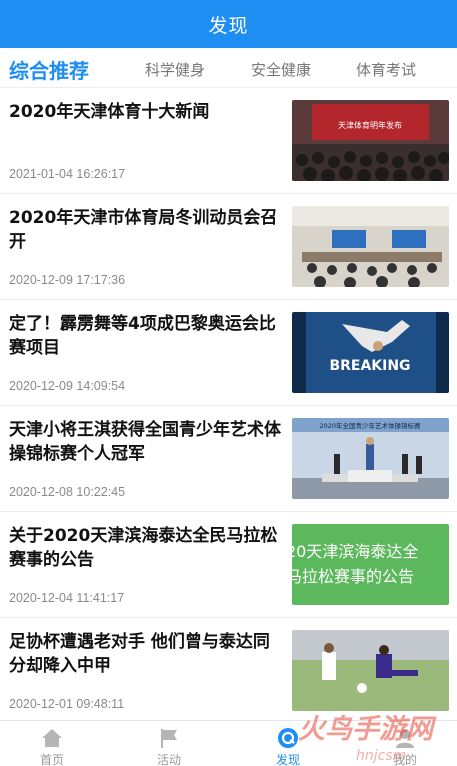 The height and width of the screenshot is (766, 457). Describe the element at coordinates (353, 576) in the screenshot. I see `thumb-caption: 马拉松赛事的公告` at that location.